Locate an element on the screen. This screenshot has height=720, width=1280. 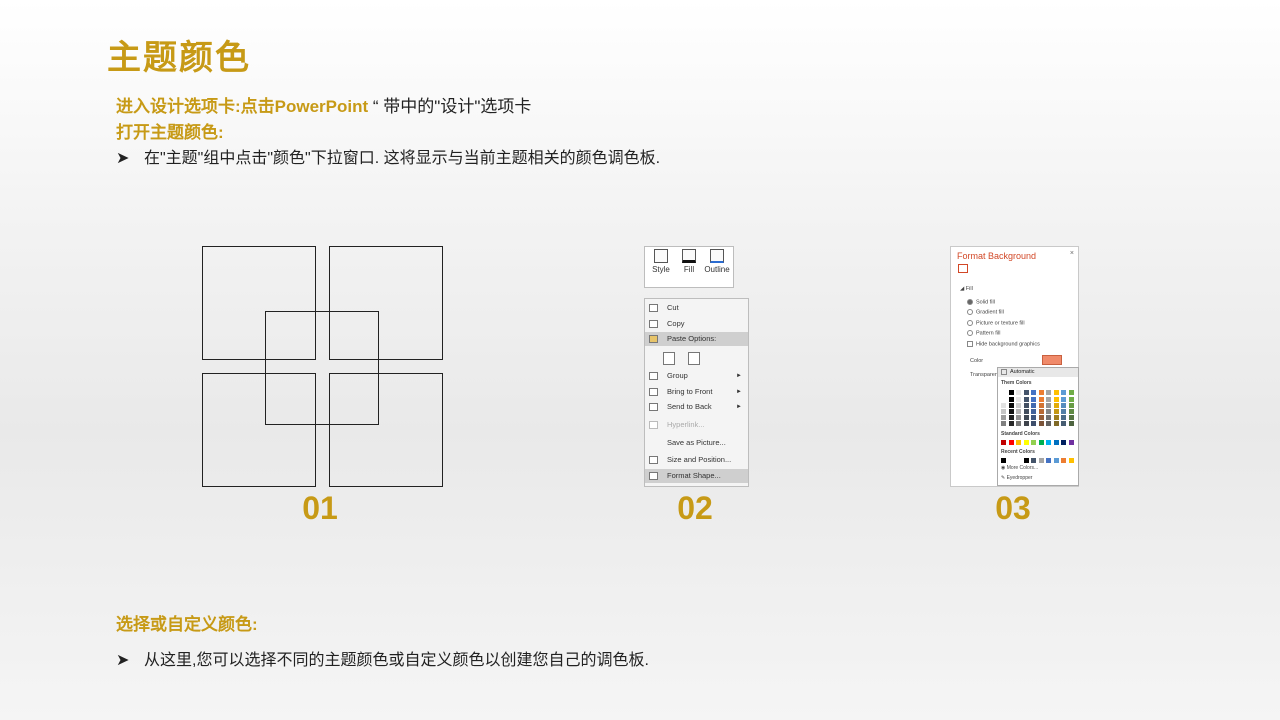
close-icon: × is located at coordinates (1072, 253).